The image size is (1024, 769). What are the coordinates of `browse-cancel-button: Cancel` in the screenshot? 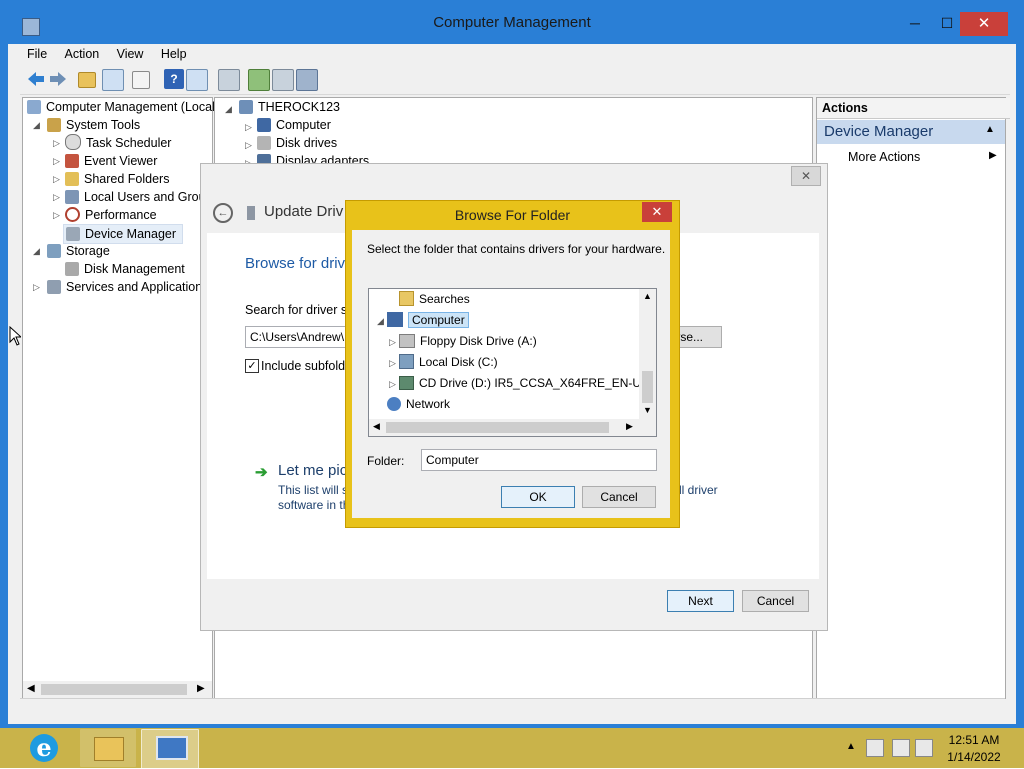 It's located at (619, 497).